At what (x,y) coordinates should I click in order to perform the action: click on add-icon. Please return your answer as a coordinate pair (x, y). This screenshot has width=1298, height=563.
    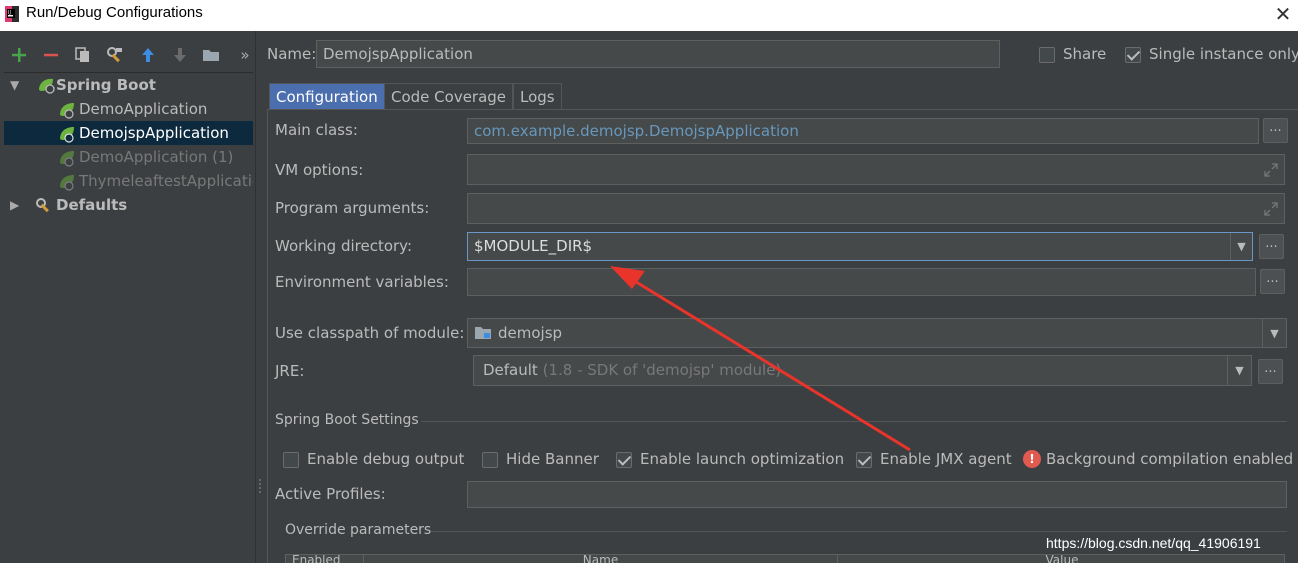
    Looking at the image, I should click on (19, 55).